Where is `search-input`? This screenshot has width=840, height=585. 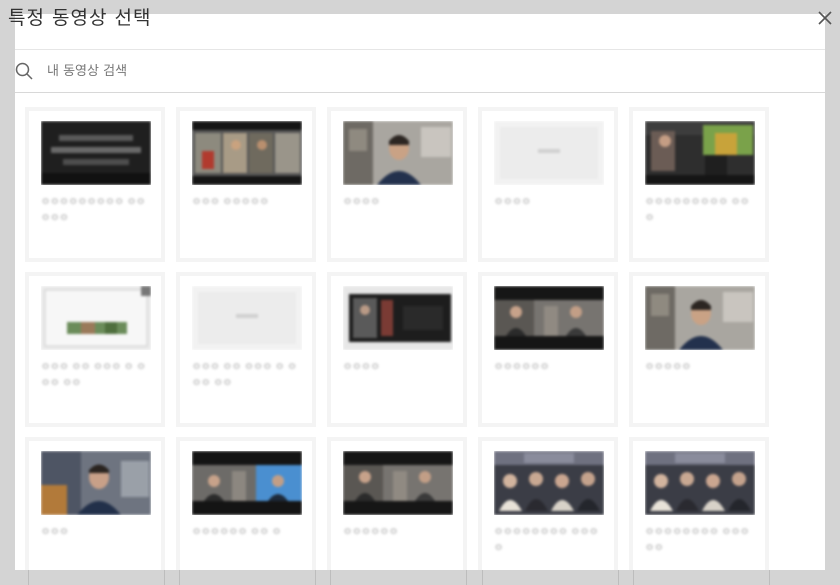 search-input is located at coordinates (347, 71).